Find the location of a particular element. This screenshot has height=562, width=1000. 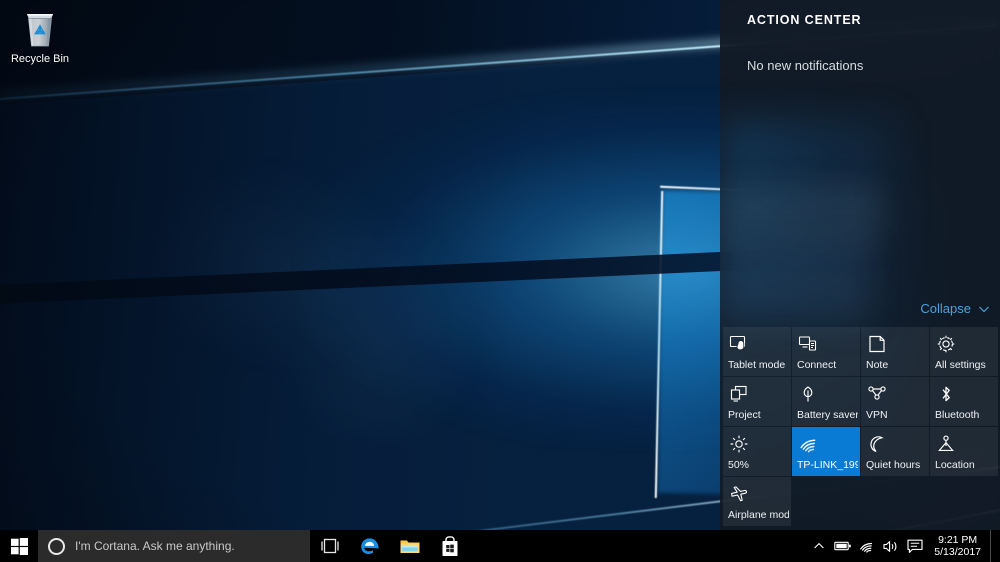

quick-action-wifi-network: TP-LINK_199C is located at coordinates (826, 451).